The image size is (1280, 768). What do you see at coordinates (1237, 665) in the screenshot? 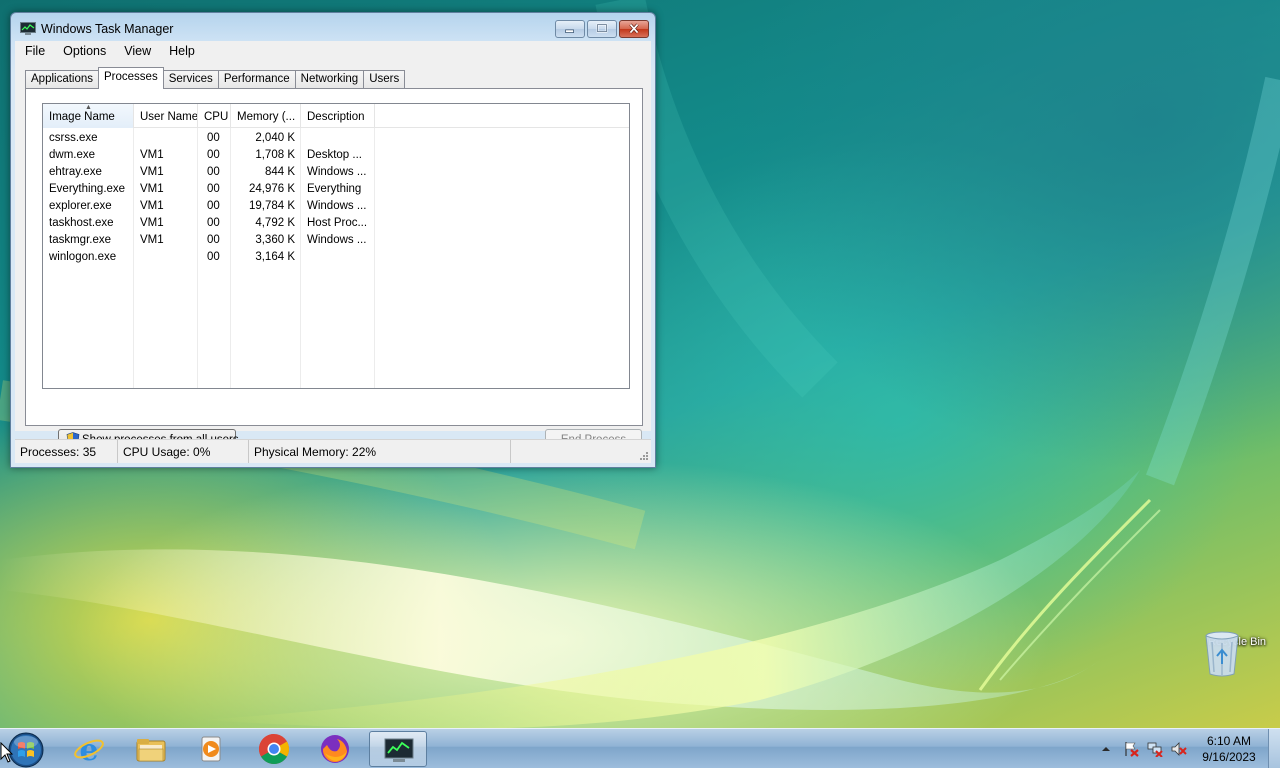
I see `recycle-bin: Recycle Bin` at bounding box center [1237, 665].